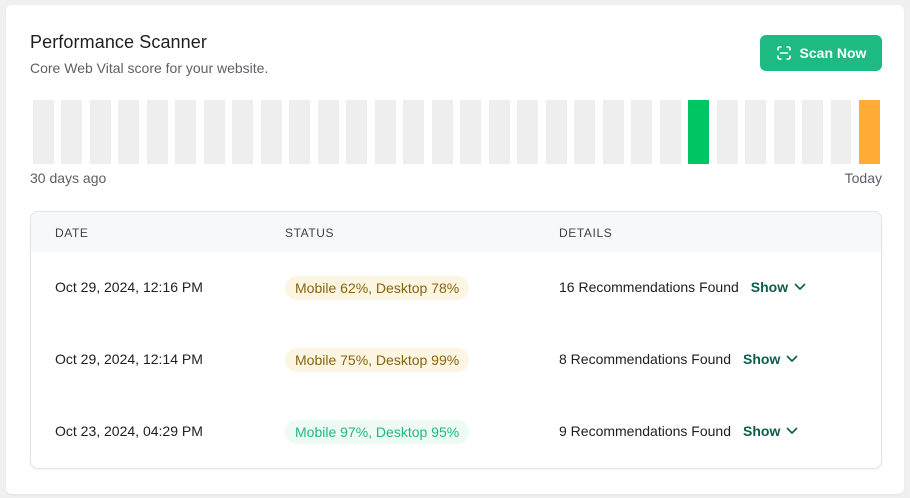 The height and width of the screenshot is (498, 910). I want to click on recommendations-count: 9 Recommendations Found, so click(645, 431).